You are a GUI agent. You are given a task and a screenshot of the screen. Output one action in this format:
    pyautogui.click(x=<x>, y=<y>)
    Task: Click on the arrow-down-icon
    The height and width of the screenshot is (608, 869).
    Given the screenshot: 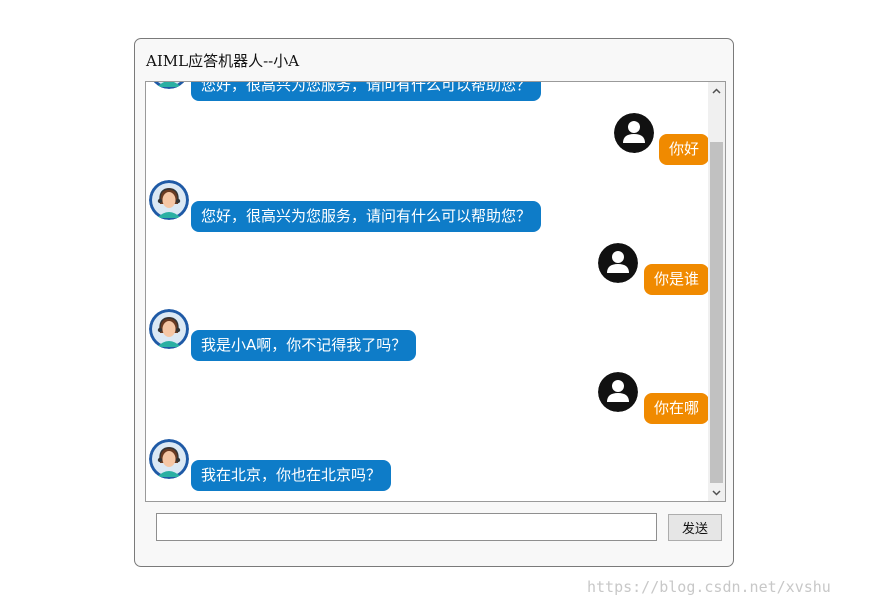 What is the action you would take?
    pyautogui.click(x=716, y=492)
    